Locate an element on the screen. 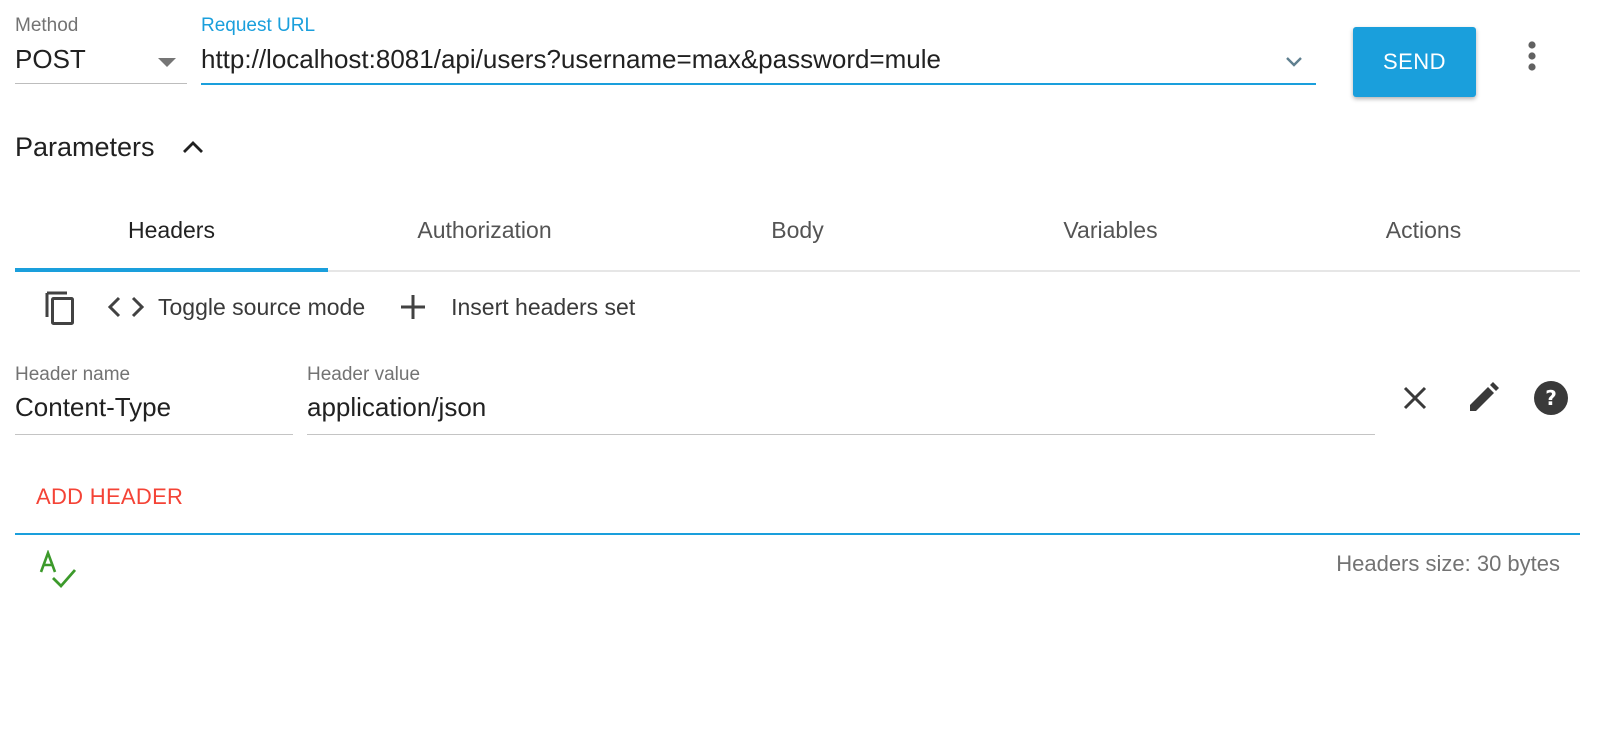  tab-headers: Headers is located at coordinates (171, 236).